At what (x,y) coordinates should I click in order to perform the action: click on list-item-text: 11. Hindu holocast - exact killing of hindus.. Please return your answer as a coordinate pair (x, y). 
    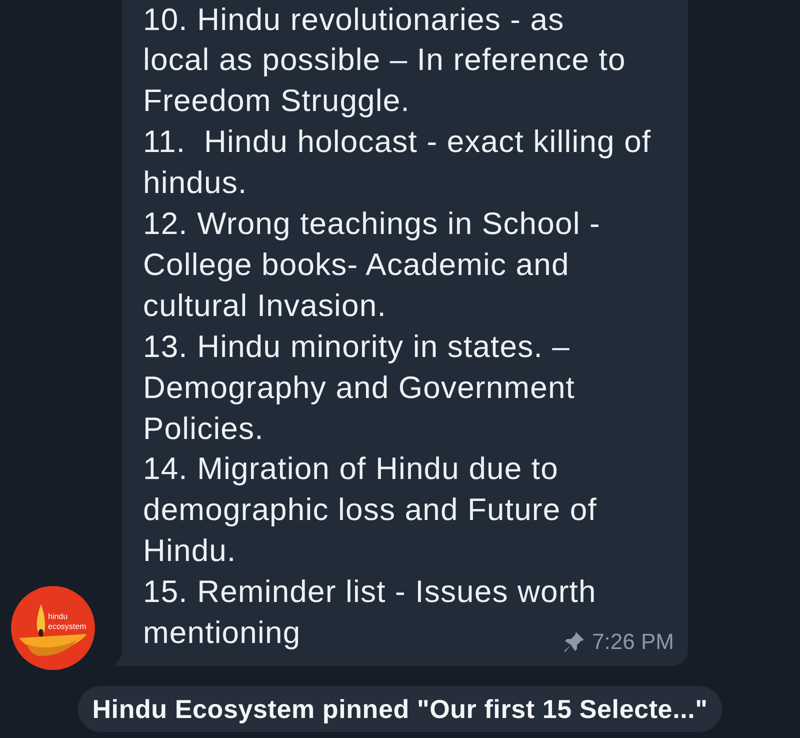
    Looking at the image, I should click on (397, 162).